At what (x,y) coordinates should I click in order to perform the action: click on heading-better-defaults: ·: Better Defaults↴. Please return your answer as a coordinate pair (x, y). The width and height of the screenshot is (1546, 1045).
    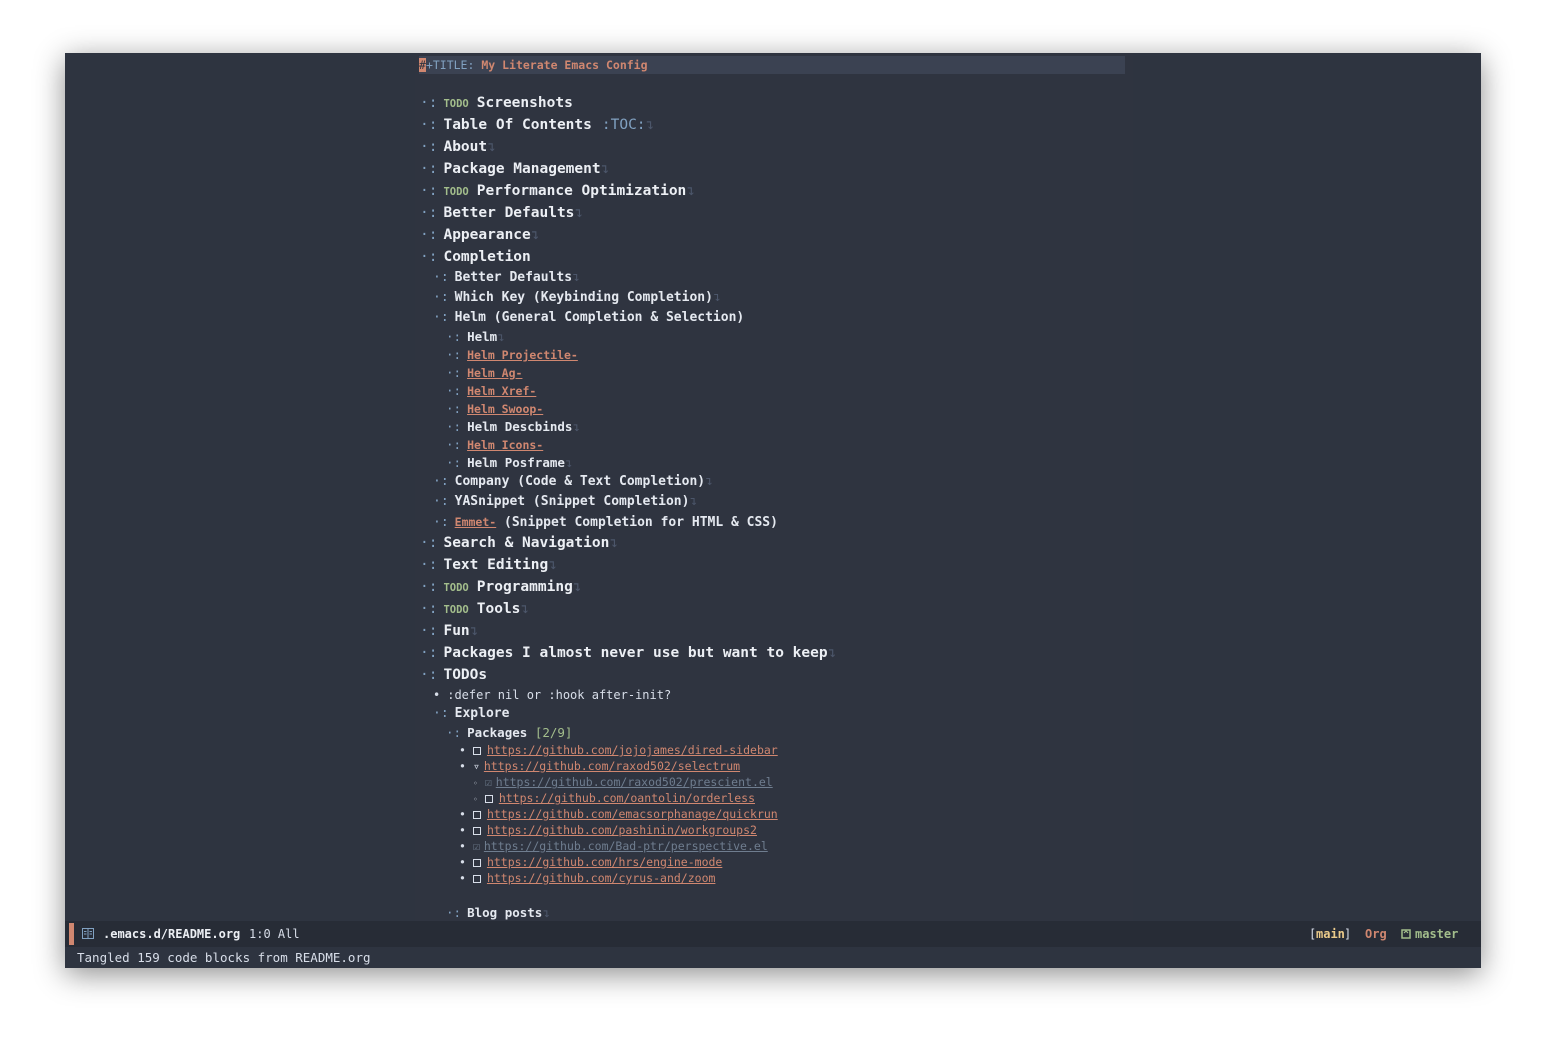
    Looking at the image, I should click on (776, 213).